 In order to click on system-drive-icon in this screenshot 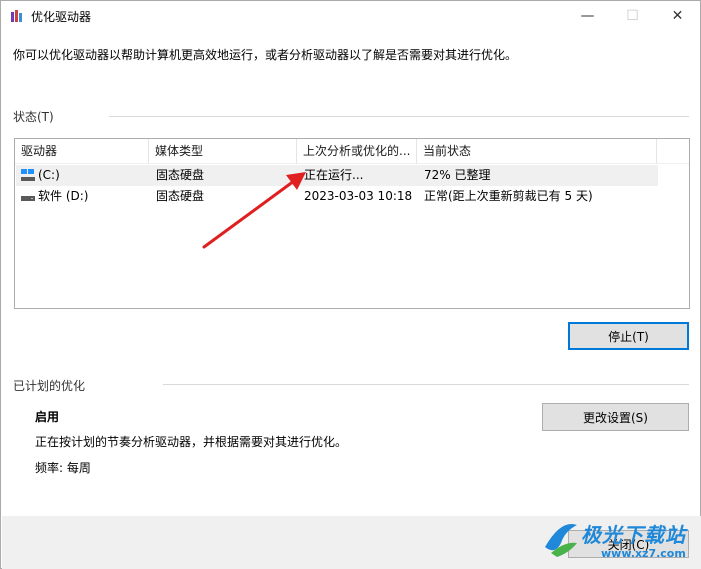, I will do `click(28, 175)`.